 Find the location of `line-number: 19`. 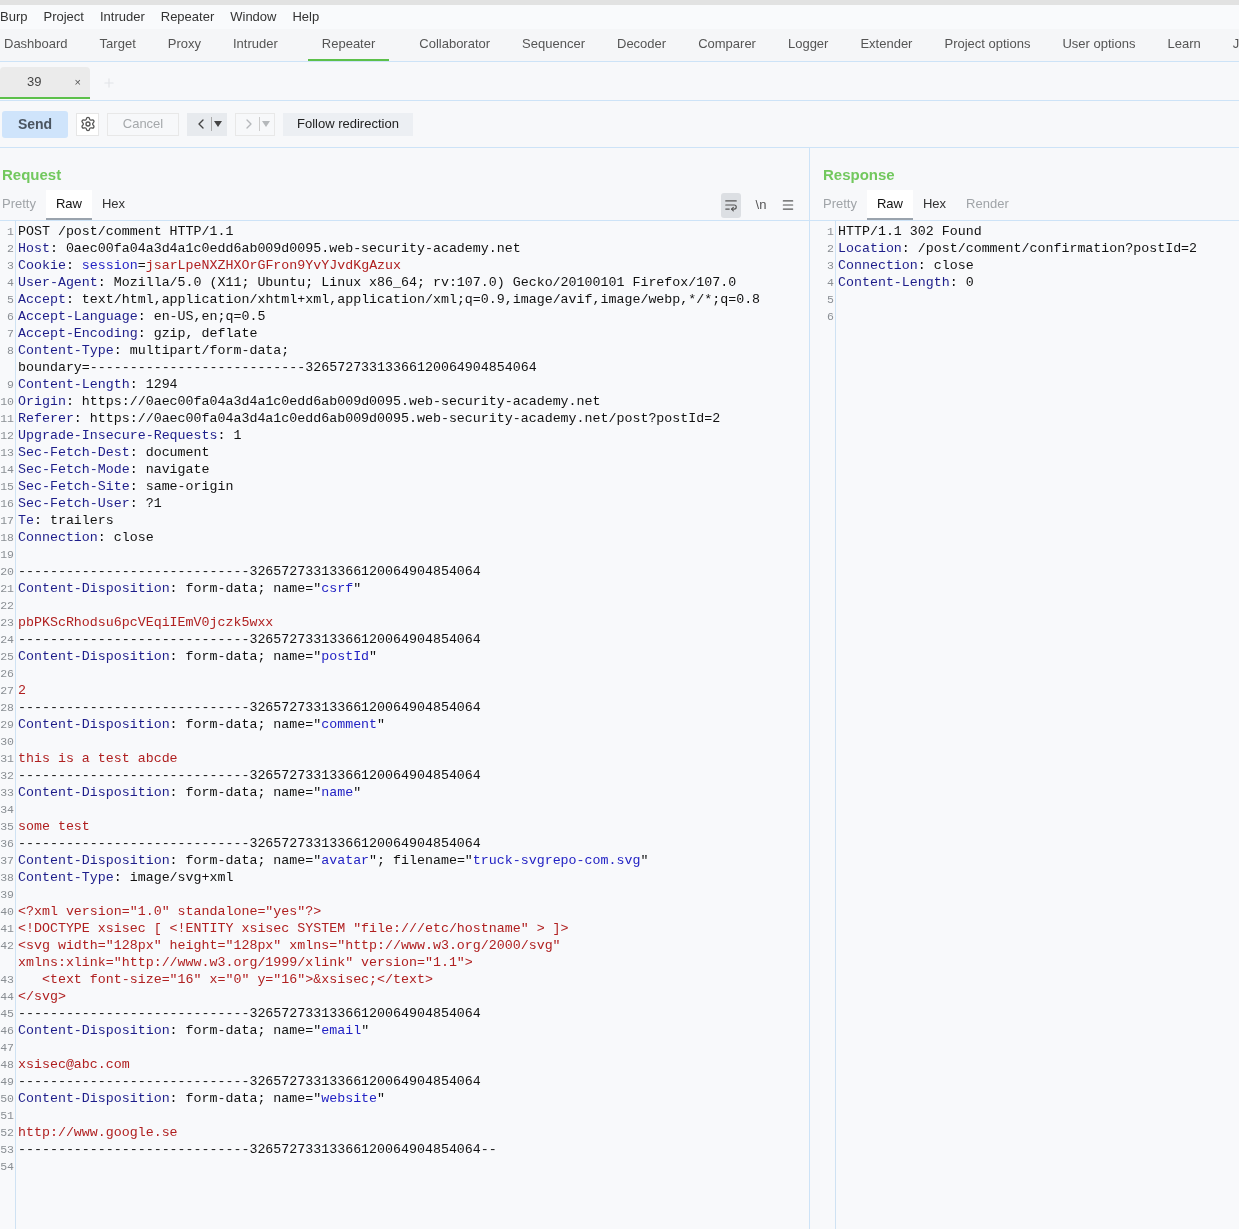

line-number: 19 is located at coordinates (7, 554).